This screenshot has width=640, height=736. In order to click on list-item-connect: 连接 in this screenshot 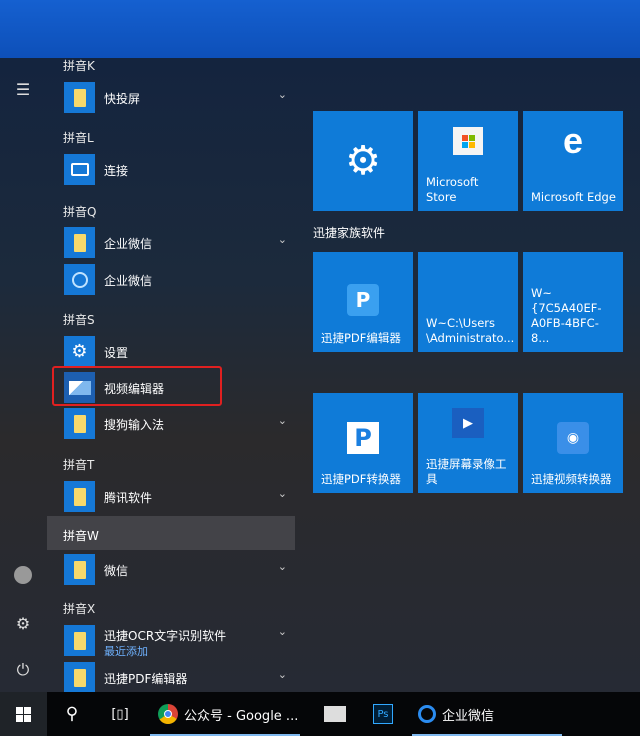, I will do `click(171, 169)`.